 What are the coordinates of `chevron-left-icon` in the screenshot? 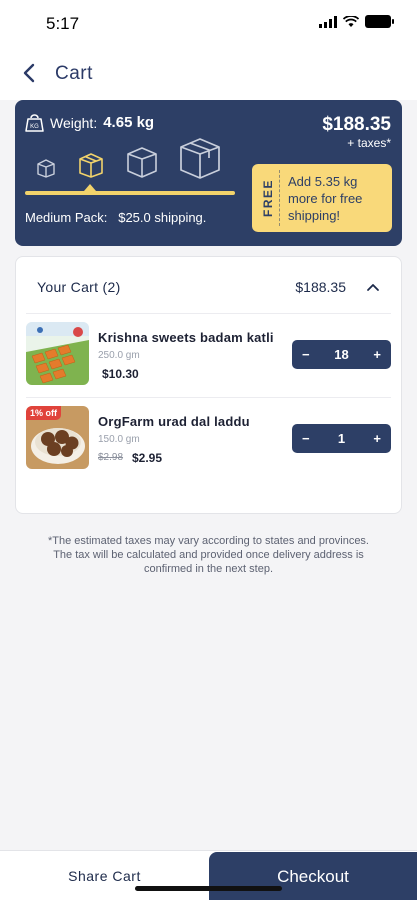 It's located at (29, 73).